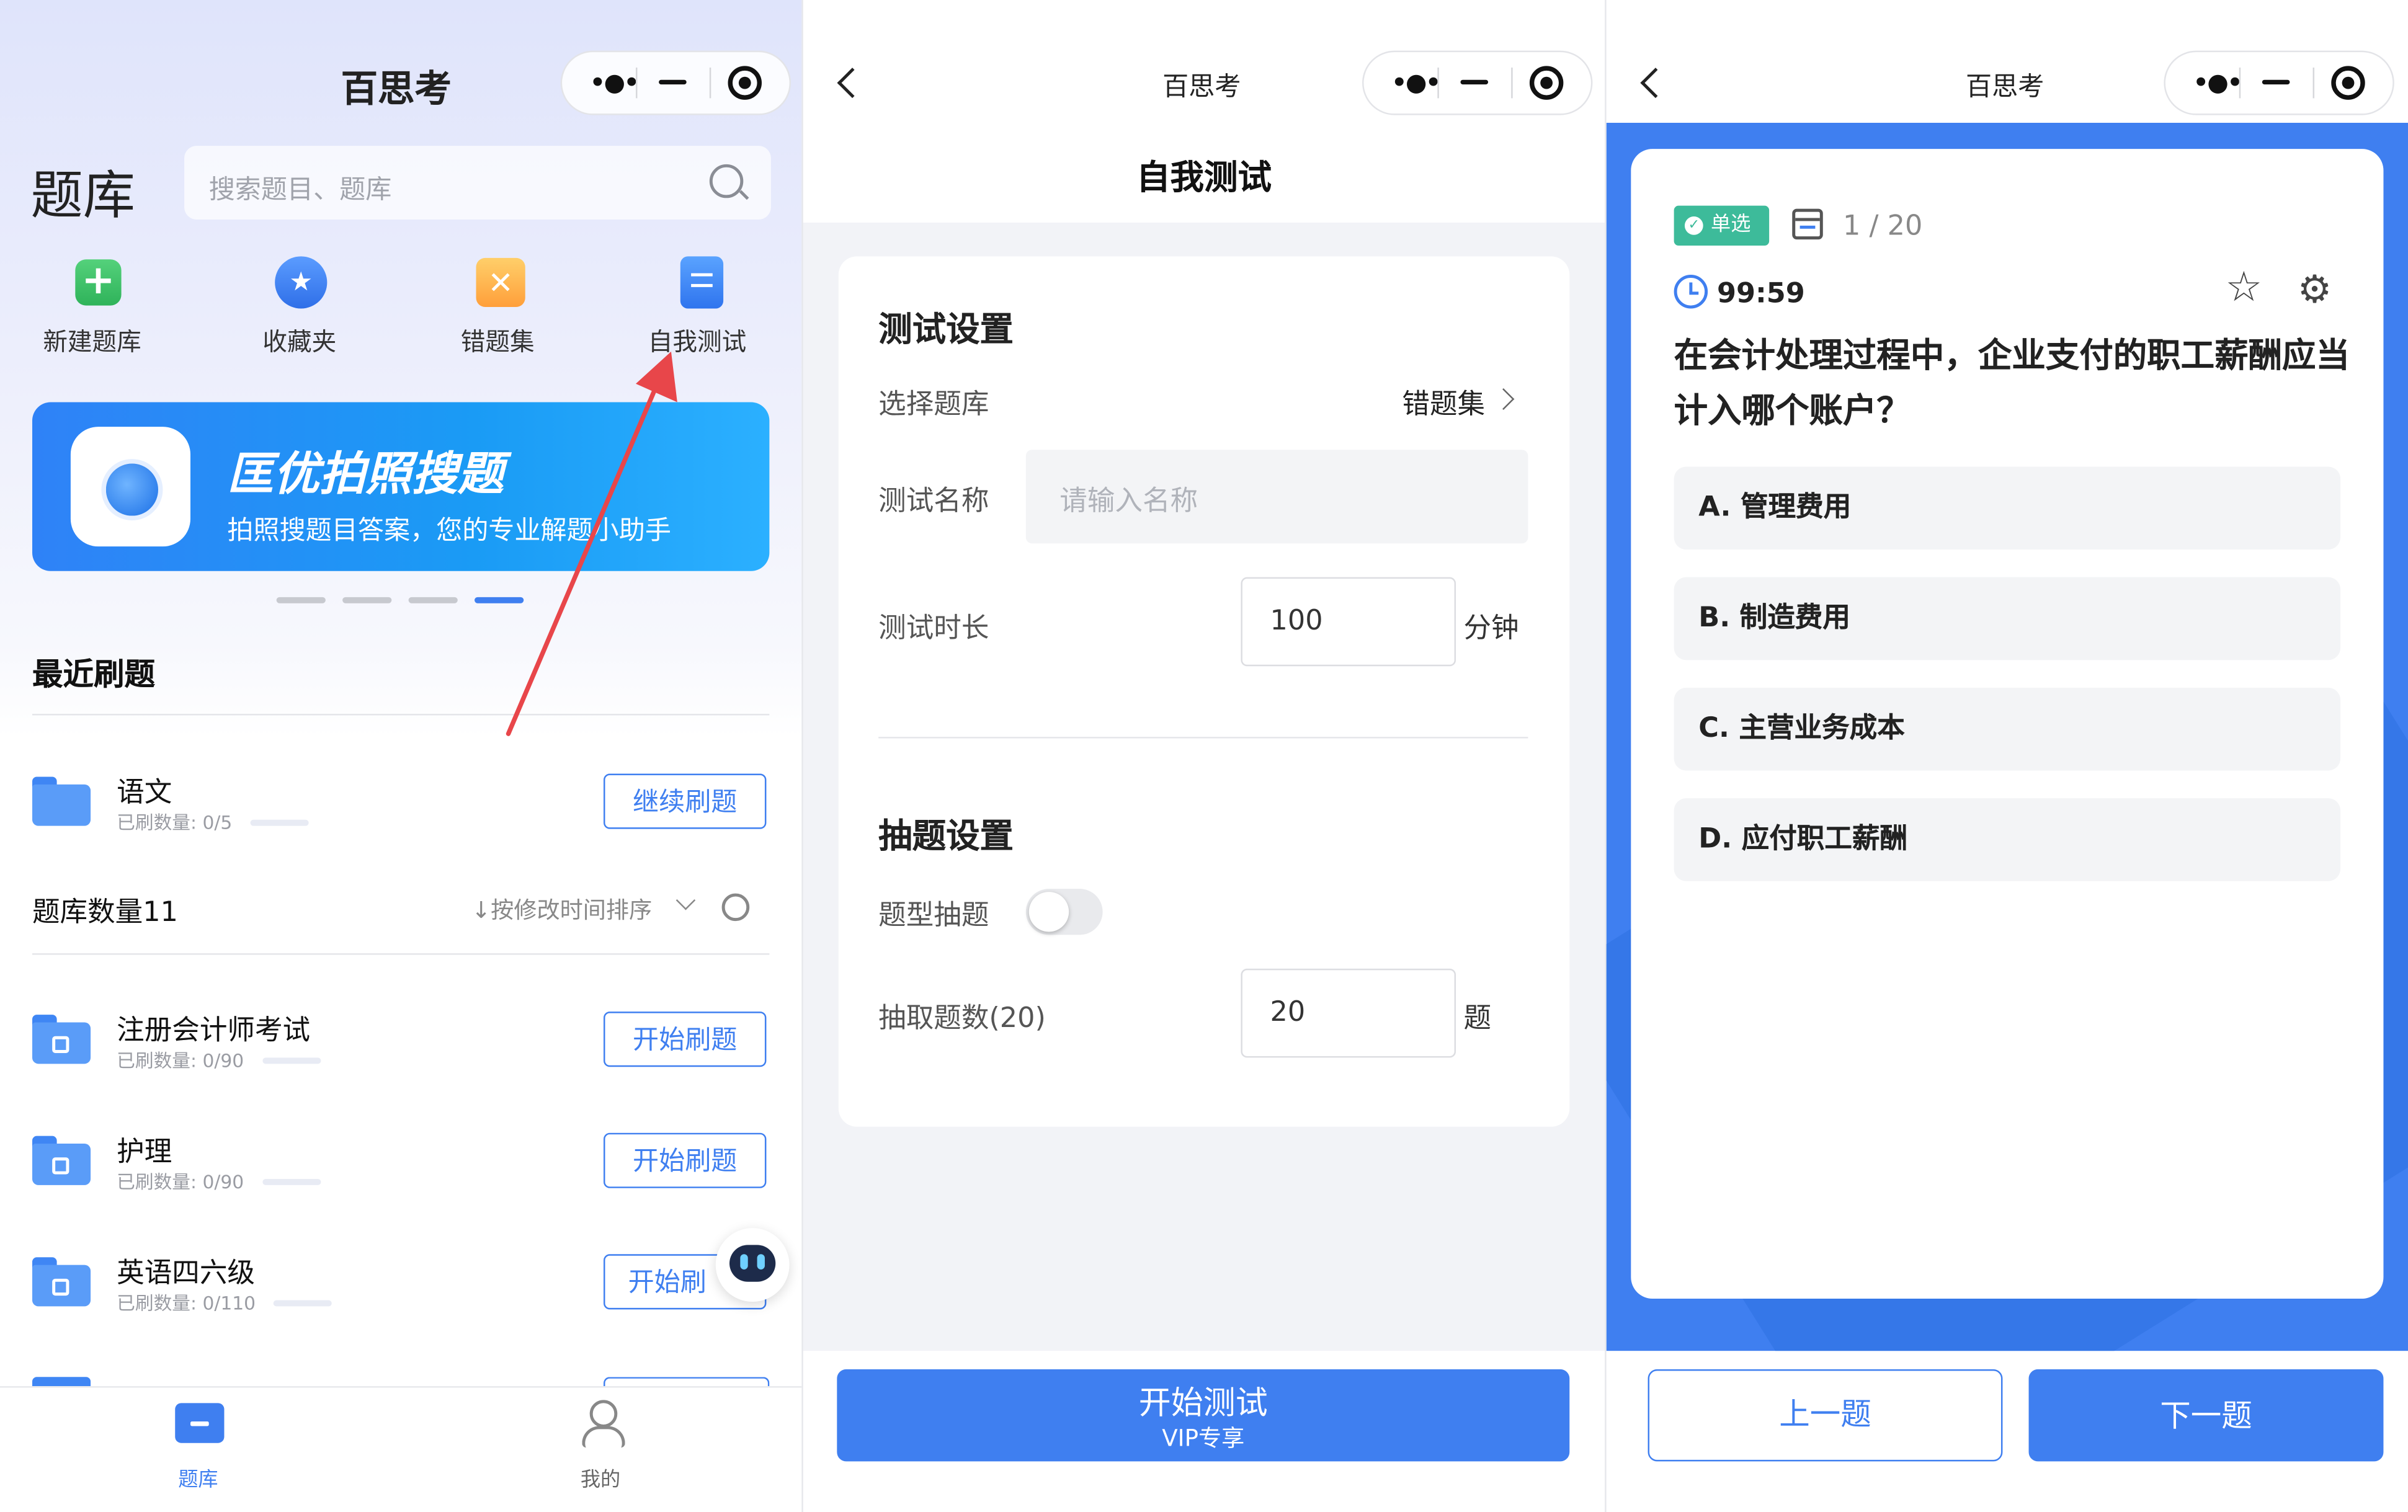 This screenshot has width=2408, height=1512. What do you see at coordinates (1203, 1403) in the screenshot?
I see `start-test-label: 开始测试` at bounding box center [1203, 1403].